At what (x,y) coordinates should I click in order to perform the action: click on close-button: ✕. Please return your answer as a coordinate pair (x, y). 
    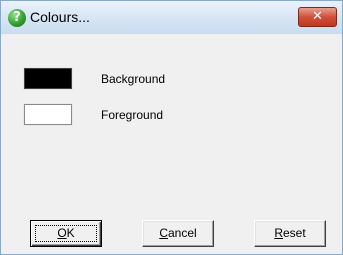
    Looking at the image, I should click on (317, 17).